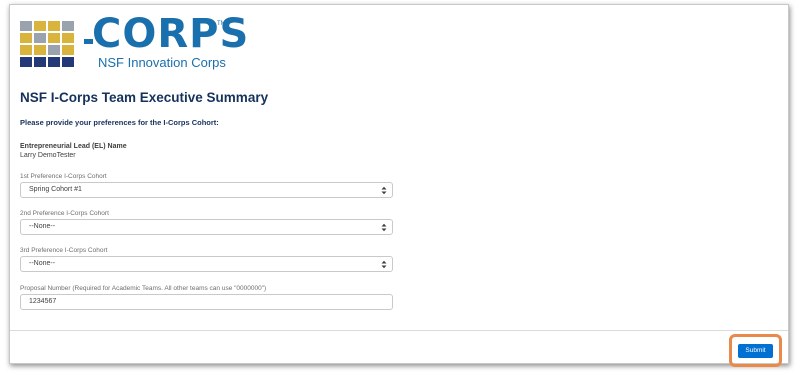 This screenshot has height=375, width=800. What do you see at coordinates (64, 213) in the screenshot?
I see `pref2-label: 2nd Preference I-Corps Cohort` at bounding box center [64, 213].